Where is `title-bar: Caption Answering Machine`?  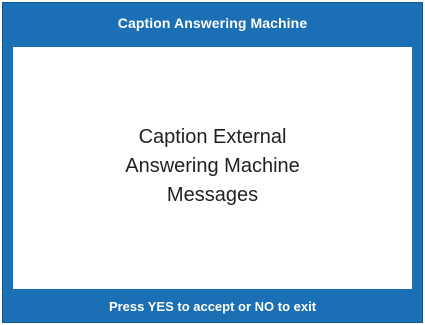 title-bar: Caption Answering Machine is located at coordinates (212, 23).